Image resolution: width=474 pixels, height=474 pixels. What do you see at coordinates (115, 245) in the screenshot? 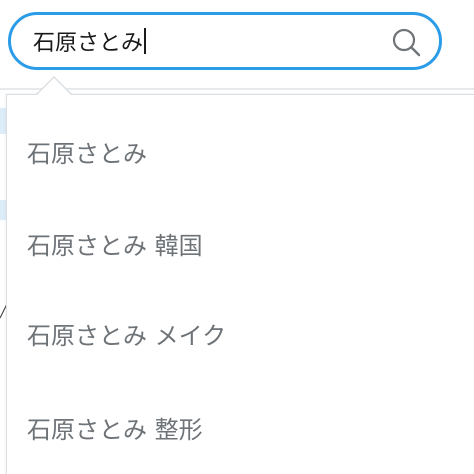
I see `suggestion-label: 石原さとみ 韓国` at bounding box center [115, 245].